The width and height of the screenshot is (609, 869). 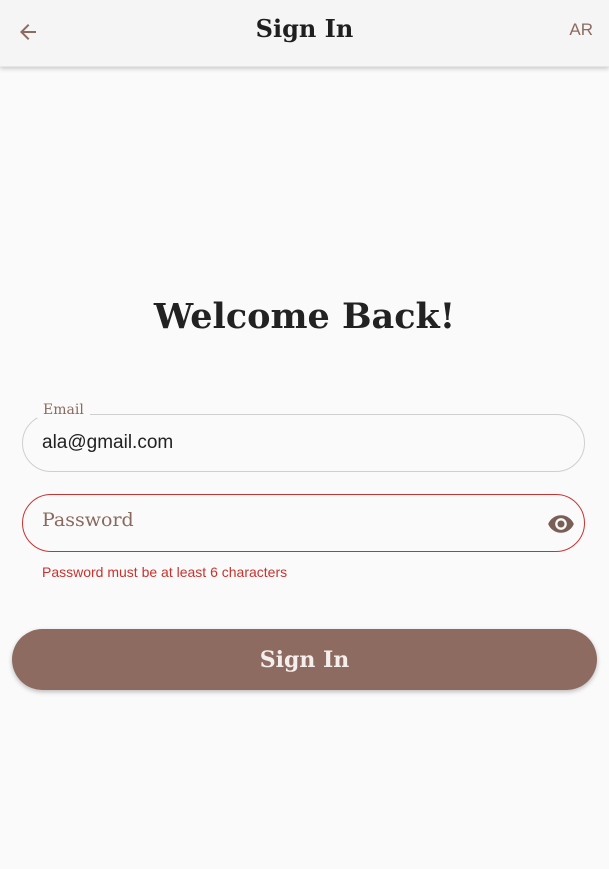 What do you see at coordinates (304, 28) in the screenshot?
I see `page-title: Sign In` at bounding box center [304, 28].